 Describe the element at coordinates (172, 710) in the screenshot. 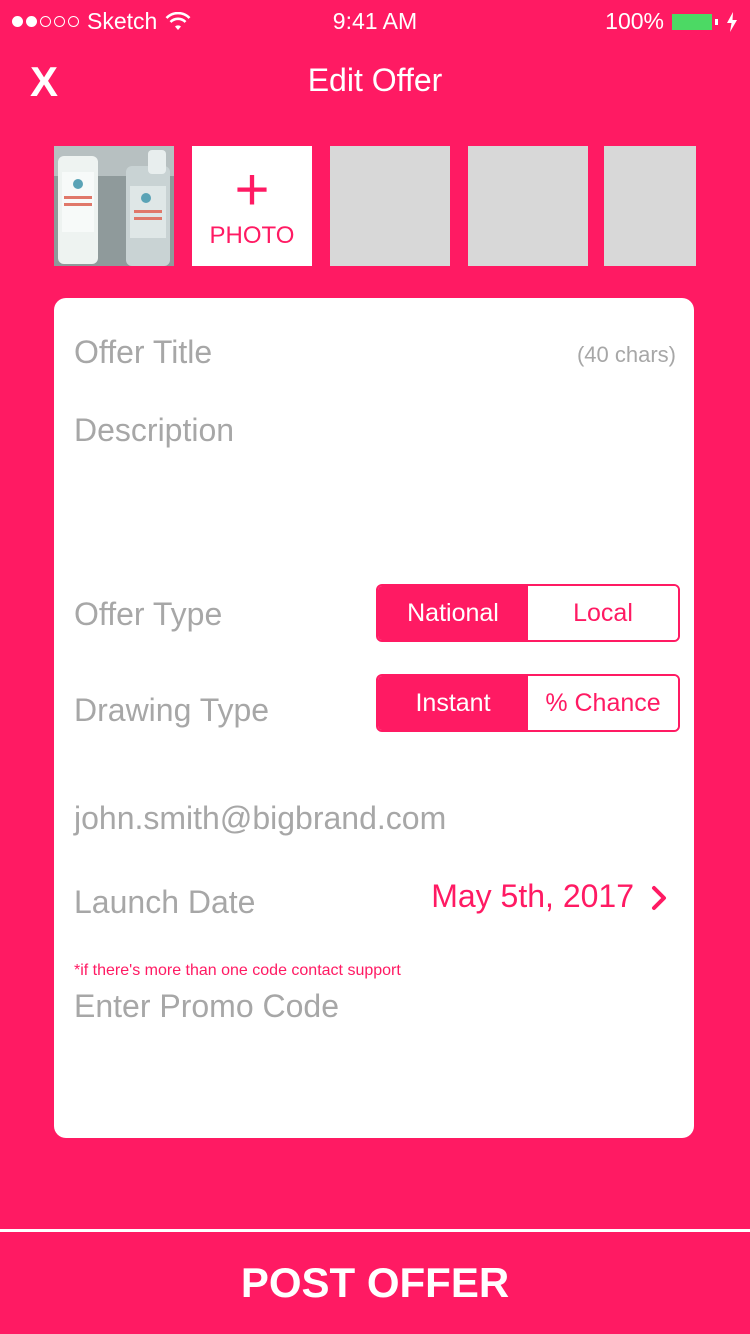

I see `drawing-type-label: Drawing Type` at that location.